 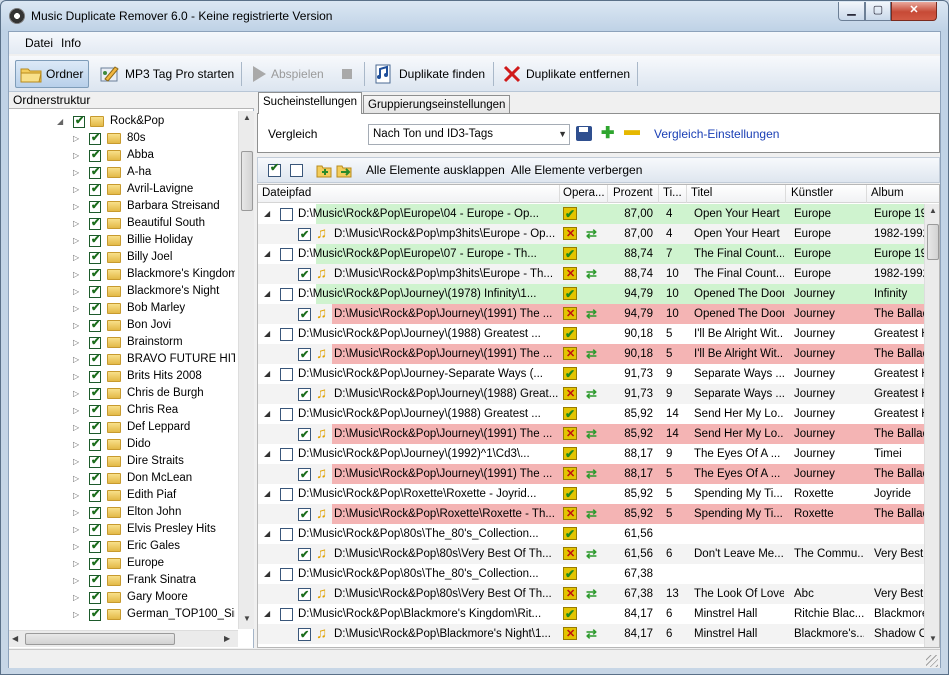 I want to click on column-divider, so click(x=686, y=194).